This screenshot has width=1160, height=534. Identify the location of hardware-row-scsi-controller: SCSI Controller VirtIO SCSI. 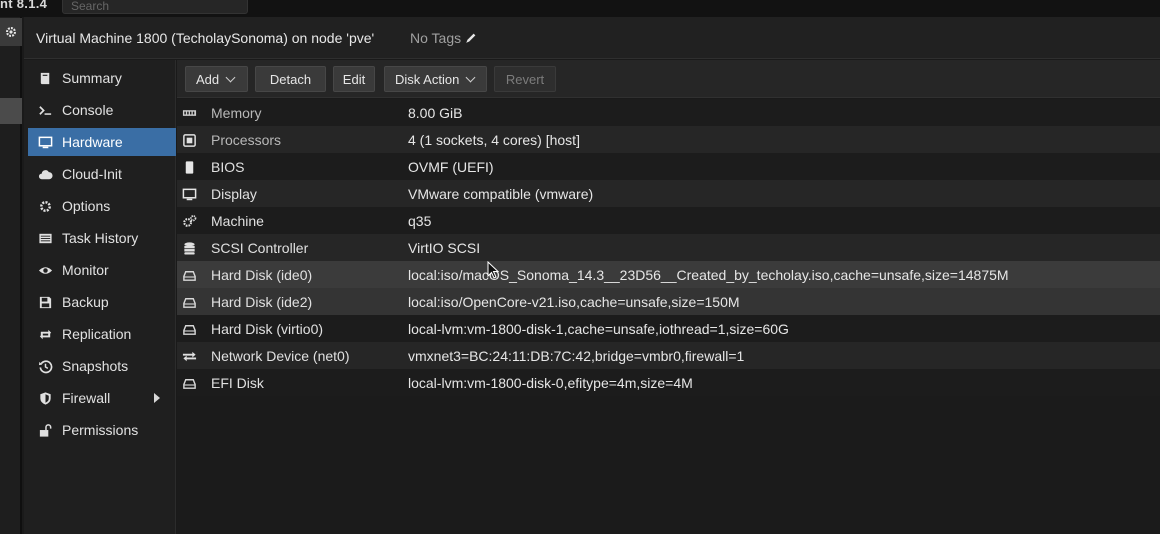
(668, 247).